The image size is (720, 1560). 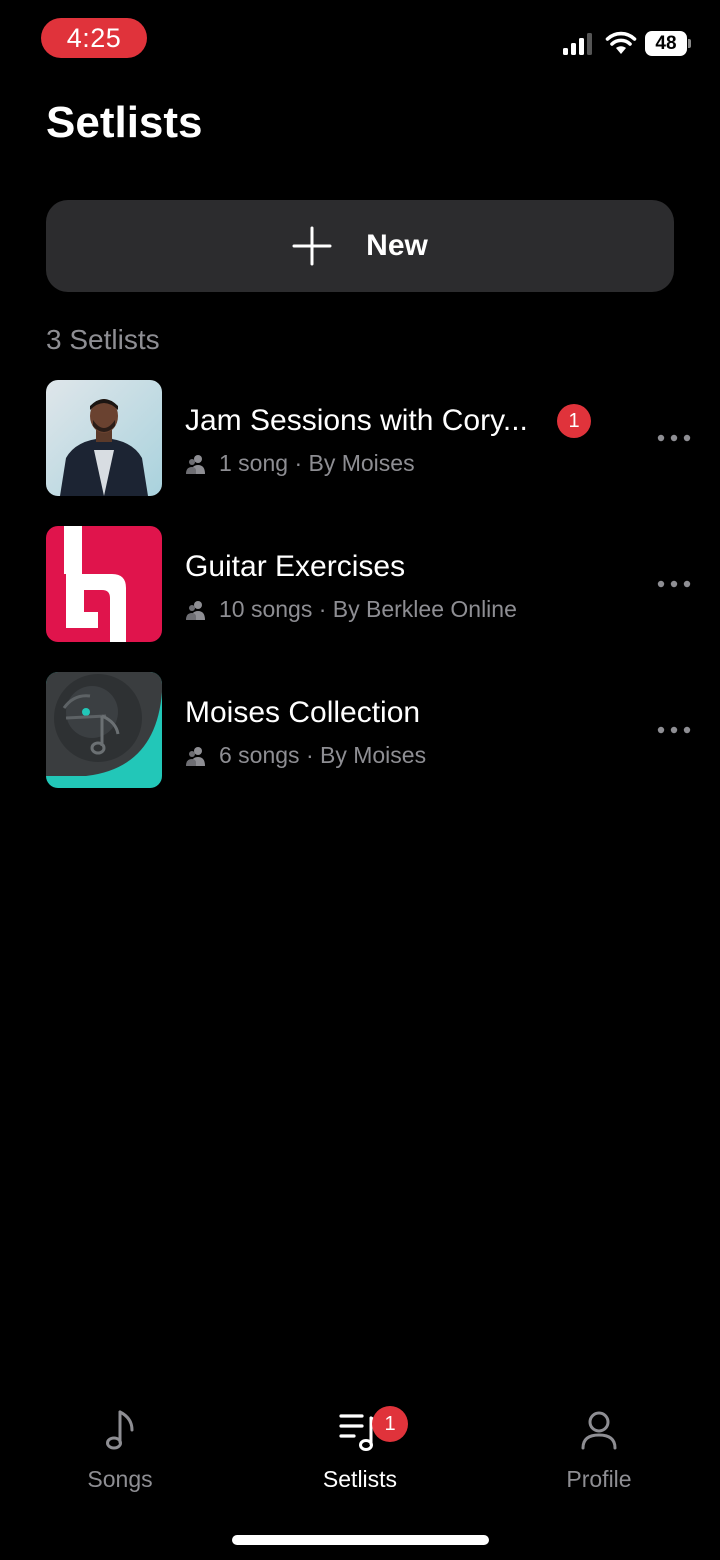 I want to click on wifi-icon, so click(x=621, y=42).